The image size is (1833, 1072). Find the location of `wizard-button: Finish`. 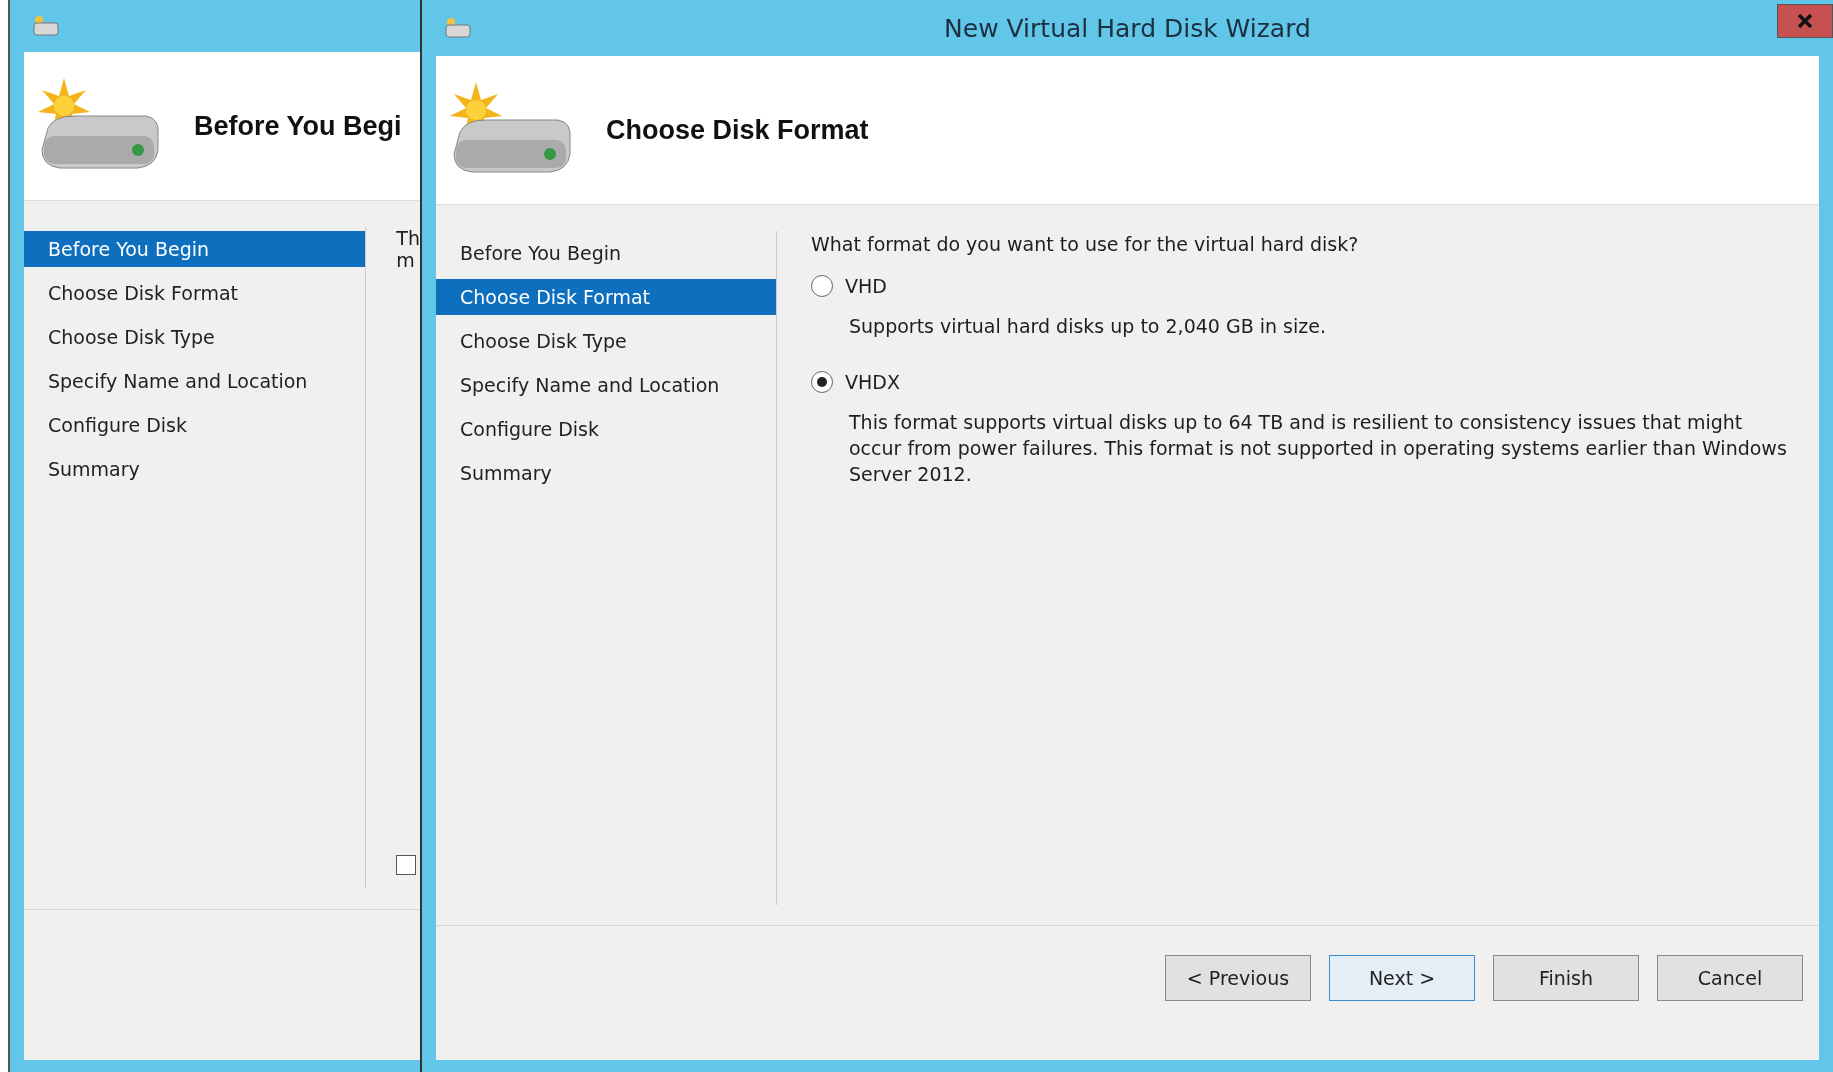

wizard-button: Finish is located at coordinates (1566, 978).